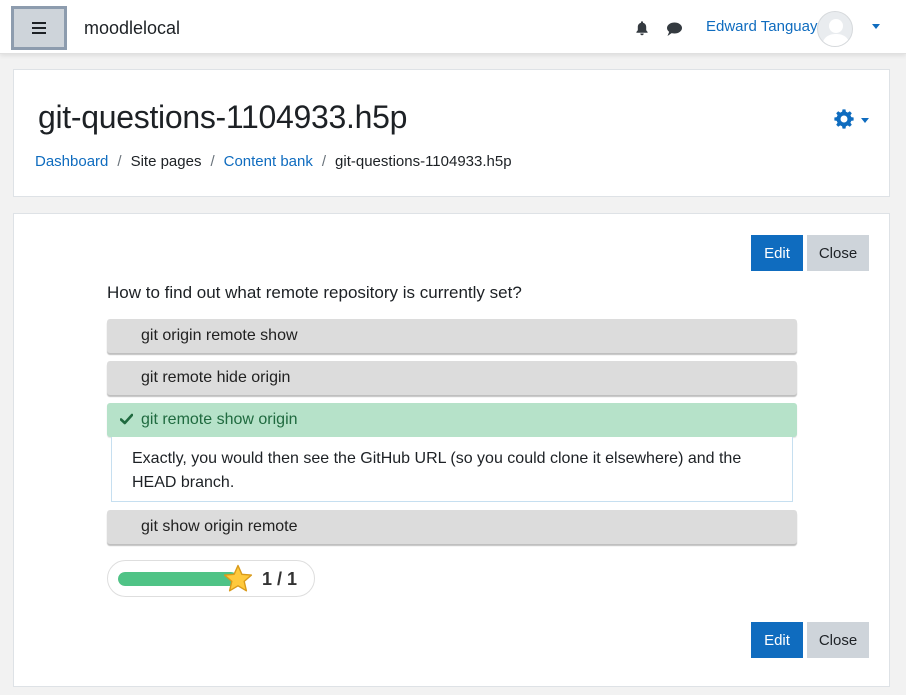 The width and height of the screenshot is (906, 695). I want to click on settings-caret-icon, so click(865, 120).